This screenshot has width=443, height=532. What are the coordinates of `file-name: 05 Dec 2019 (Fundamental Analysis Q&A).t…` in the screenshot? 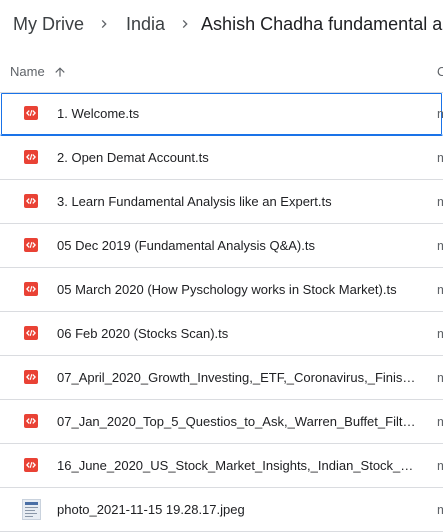 It's located at (186, 245).